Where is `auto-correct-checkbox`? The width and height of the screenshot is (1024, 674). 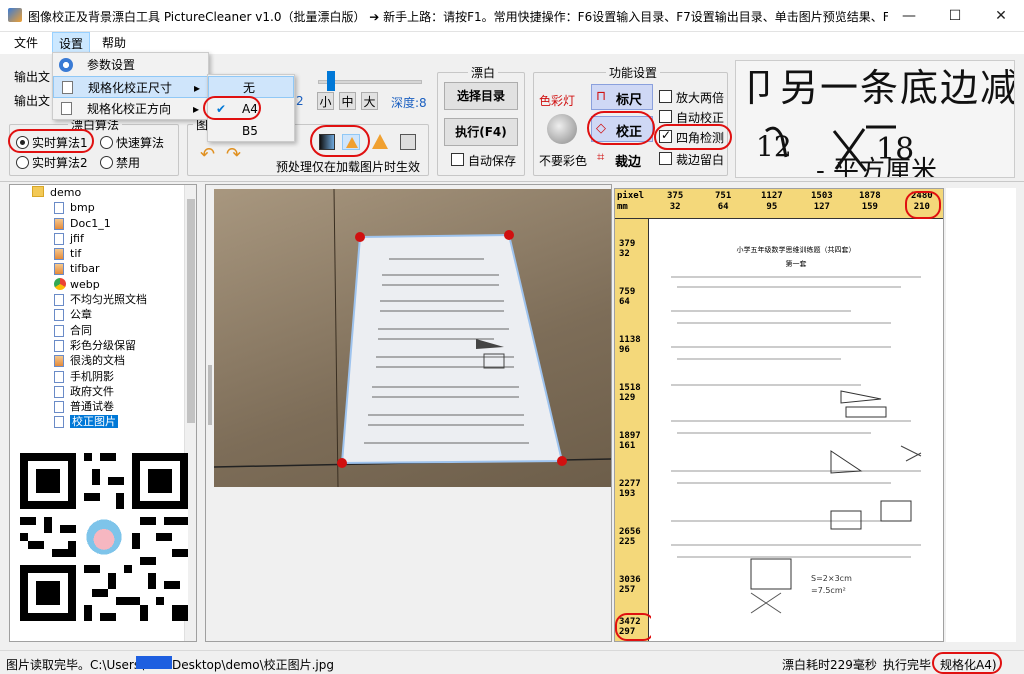 auto-correct-checkbox is located at coordinates (665, 116).